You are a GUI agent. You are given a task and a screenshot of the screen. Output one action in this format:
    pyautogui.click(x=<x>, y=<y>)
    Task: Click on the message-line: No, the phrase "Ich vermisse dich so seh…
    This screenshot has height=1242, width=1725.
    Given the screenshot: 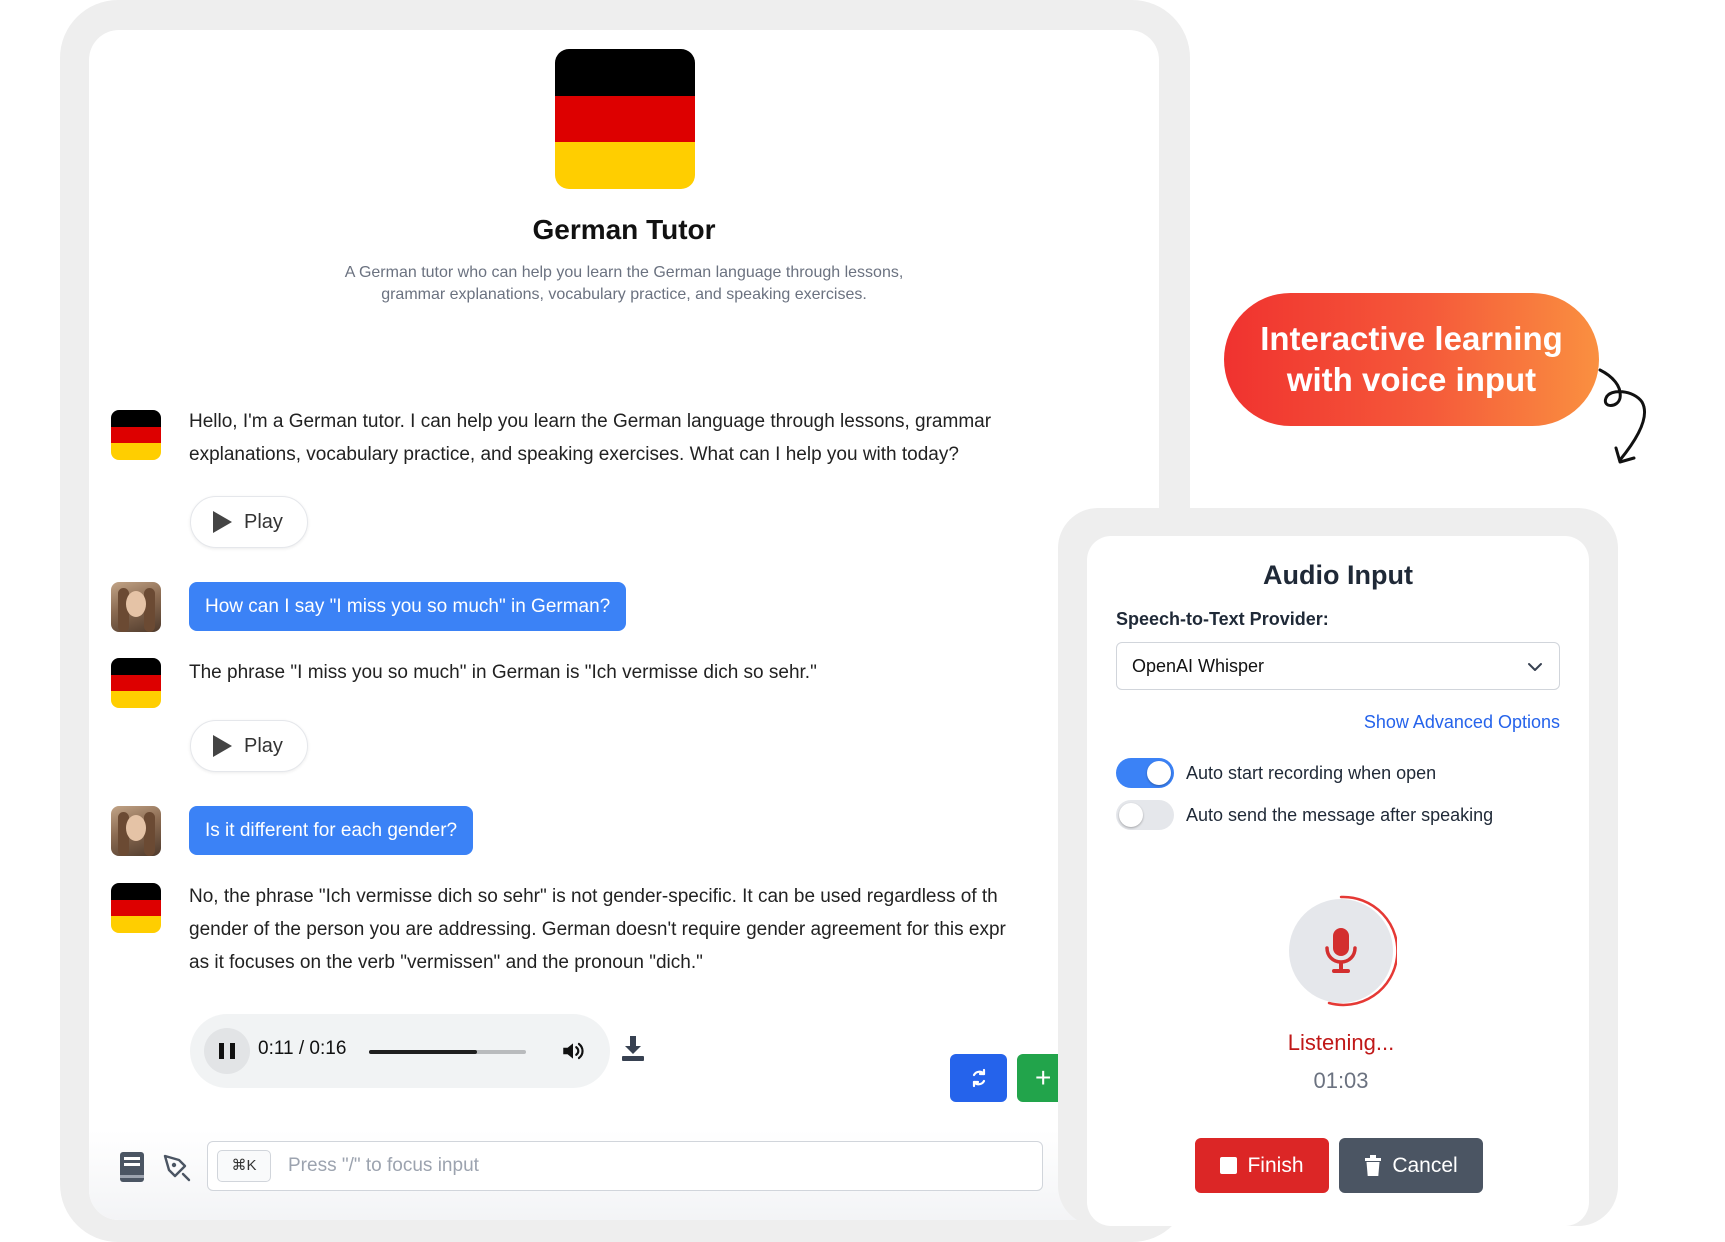 What is the action you would take?
    pyautogui.click(x=593, y=896)
    